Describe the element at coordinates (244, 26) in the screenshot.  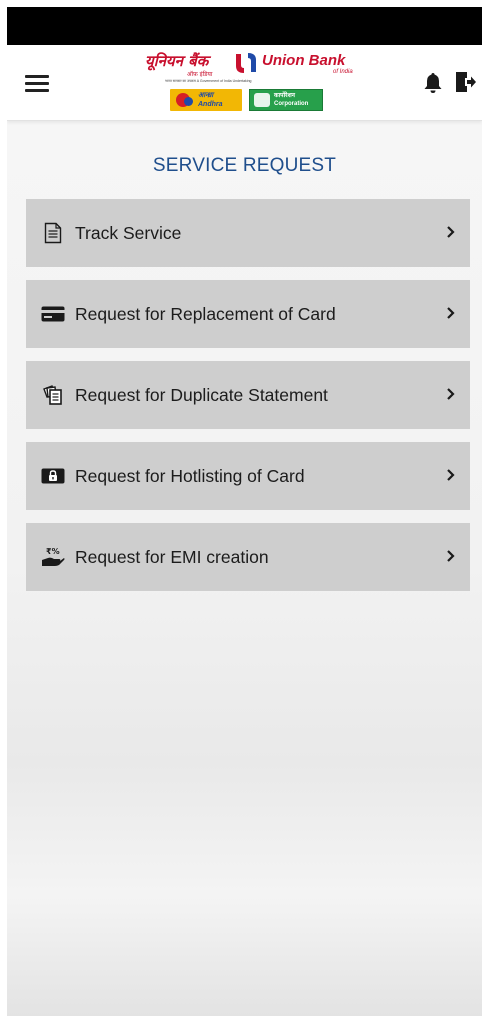
I see `status-bar` at that location.